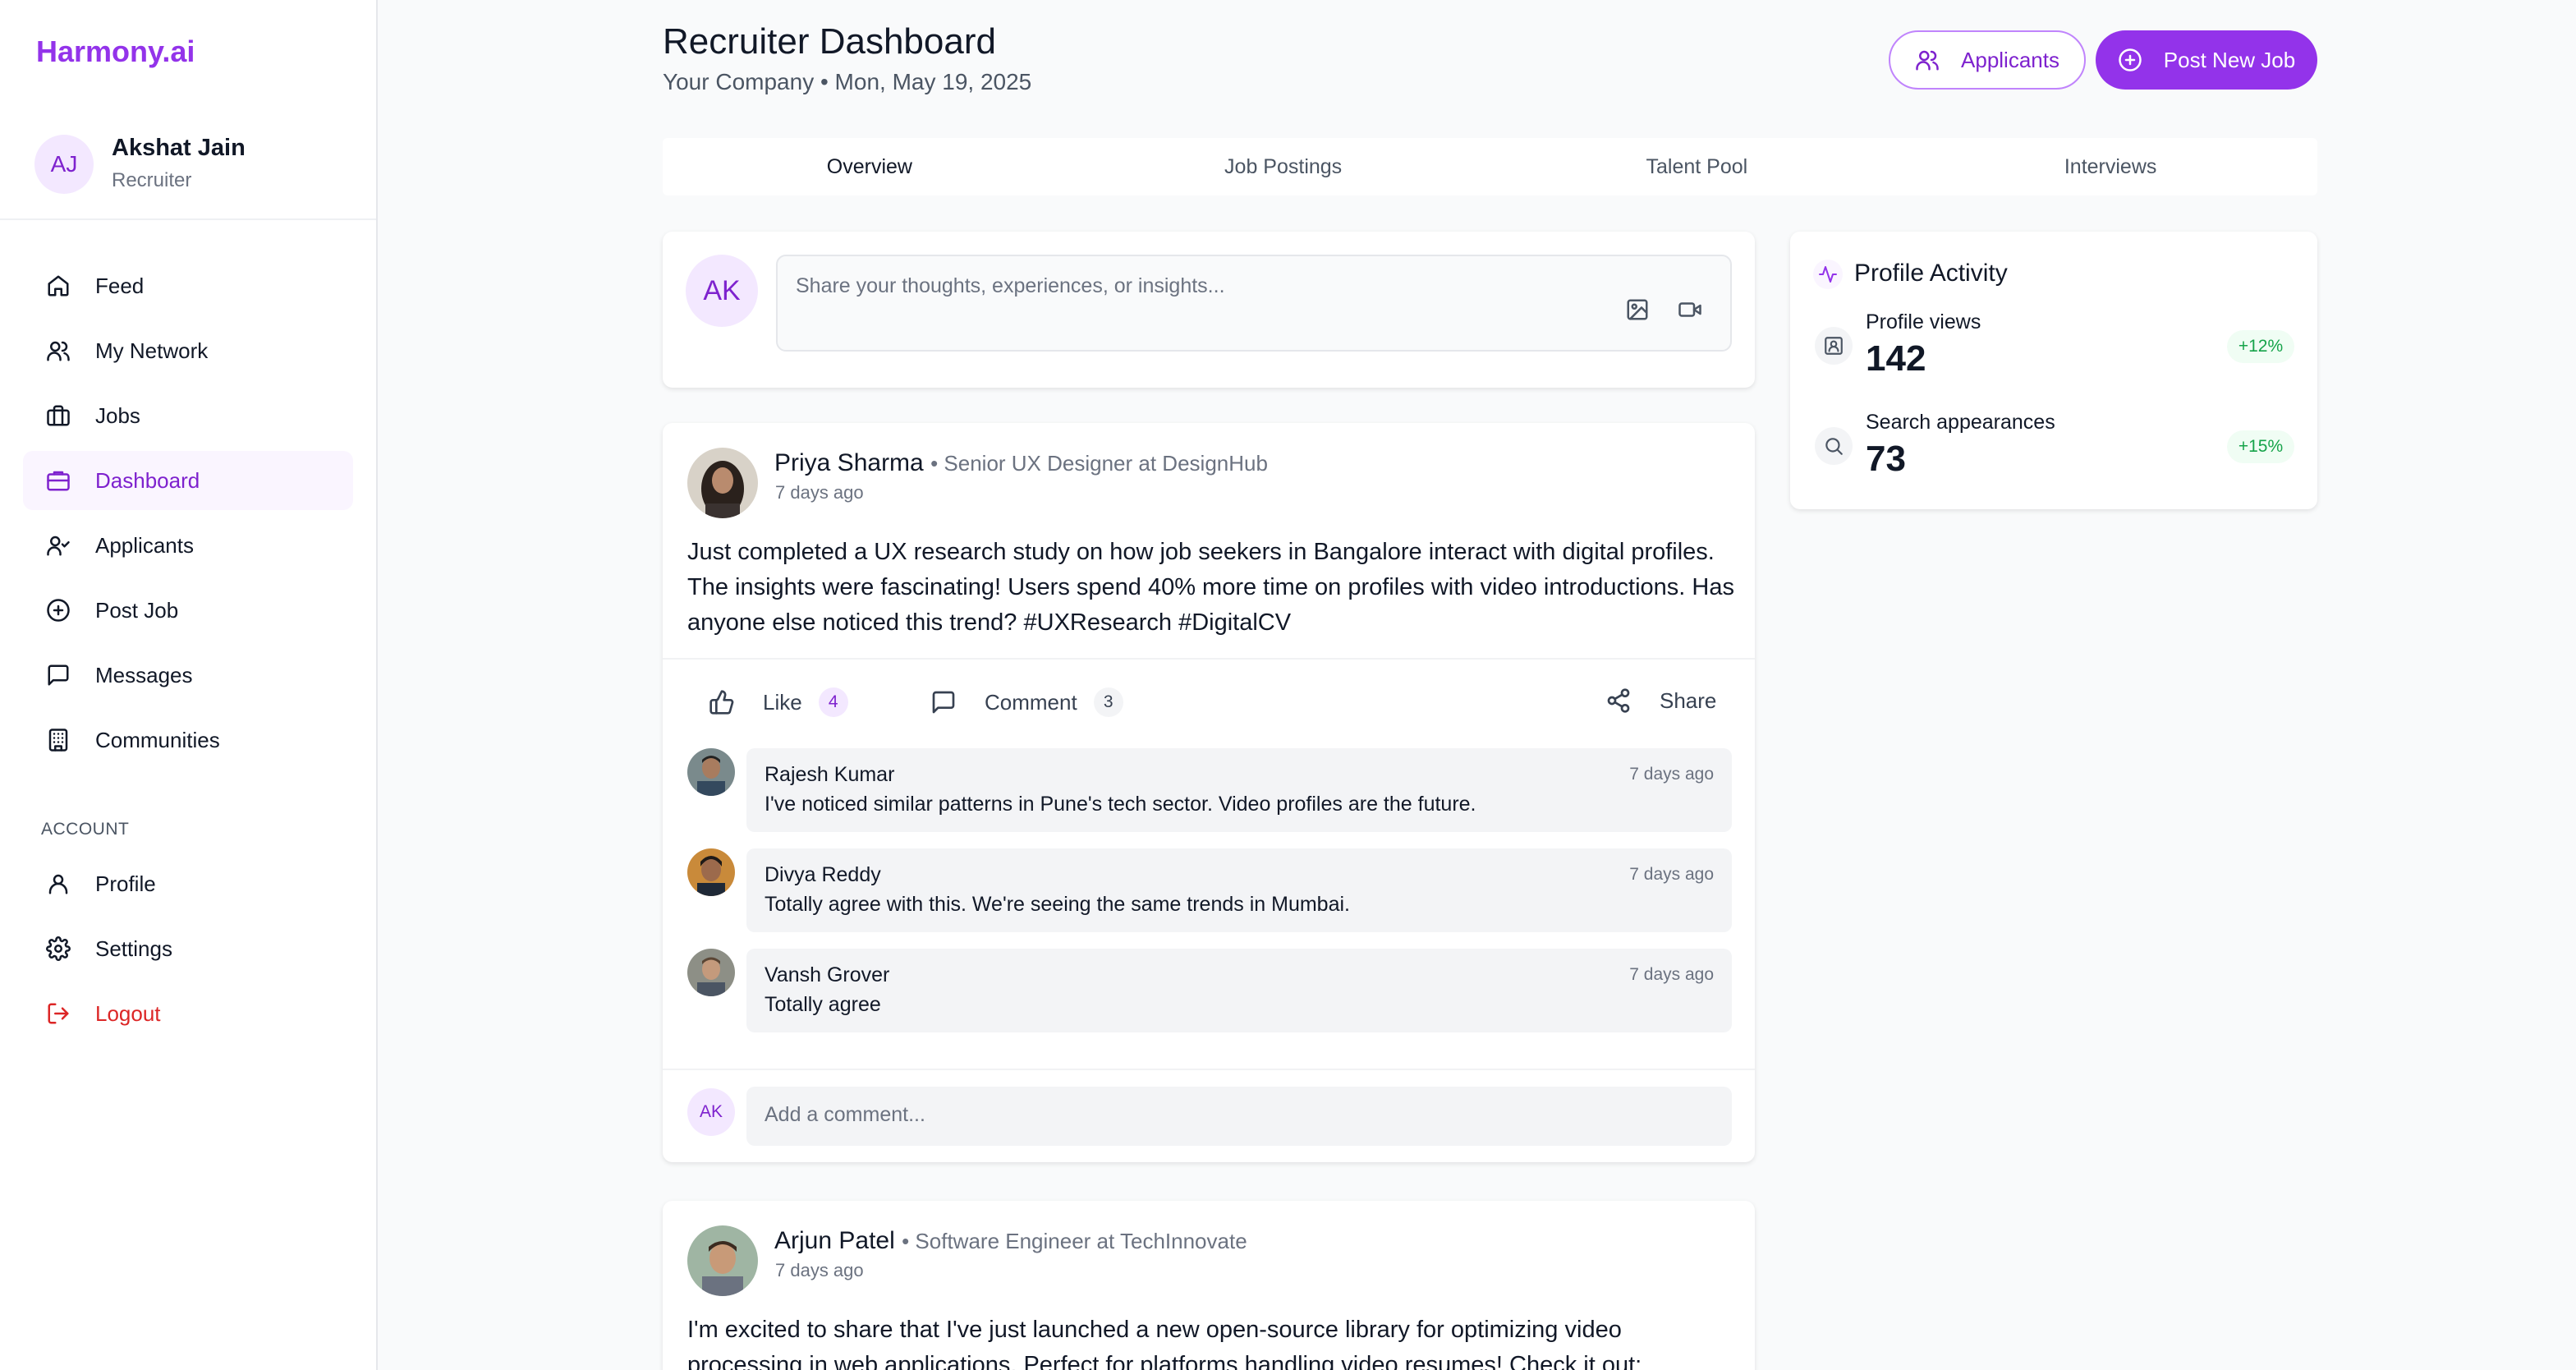  What do you see at coordinates (120, 285) in the screenshot?
I see `sidebar-item-label: Feed` at bounding box center [120, 285].